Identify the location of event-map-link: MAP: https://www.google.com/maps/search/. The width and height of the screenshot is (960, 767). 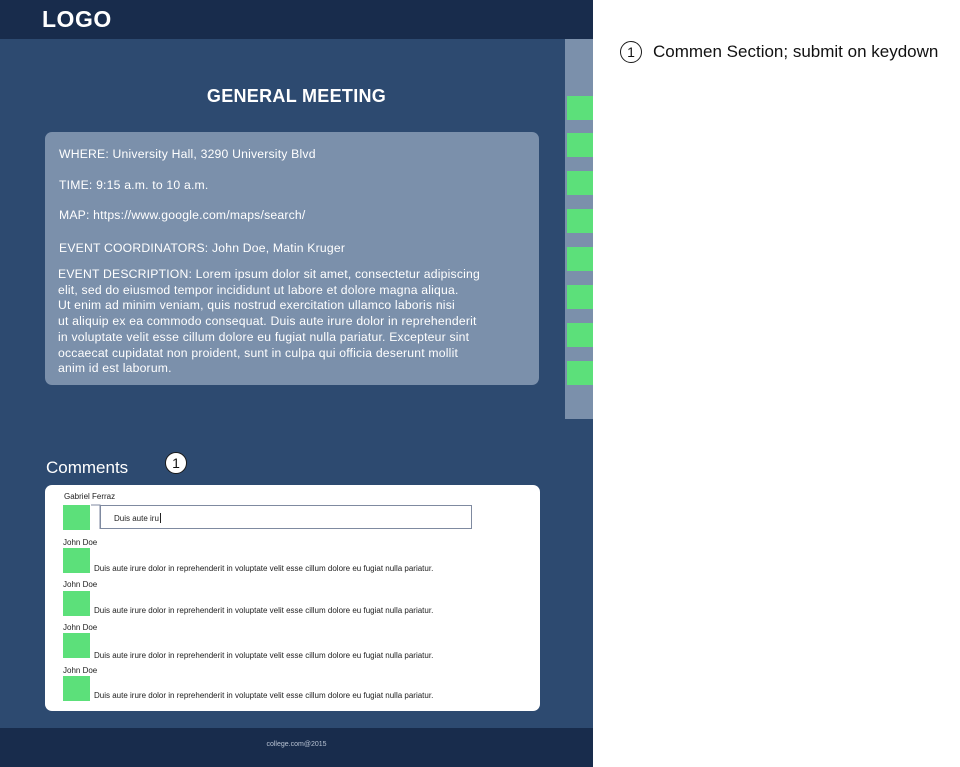
(182, 215).